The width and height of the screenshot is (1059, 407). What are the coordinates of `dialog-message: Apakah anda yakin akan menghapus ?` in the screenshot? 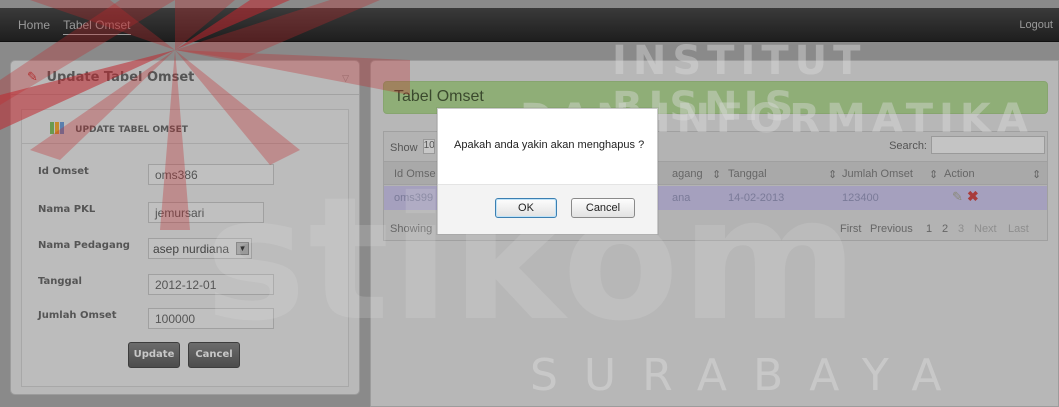 It's located at (549, 145).